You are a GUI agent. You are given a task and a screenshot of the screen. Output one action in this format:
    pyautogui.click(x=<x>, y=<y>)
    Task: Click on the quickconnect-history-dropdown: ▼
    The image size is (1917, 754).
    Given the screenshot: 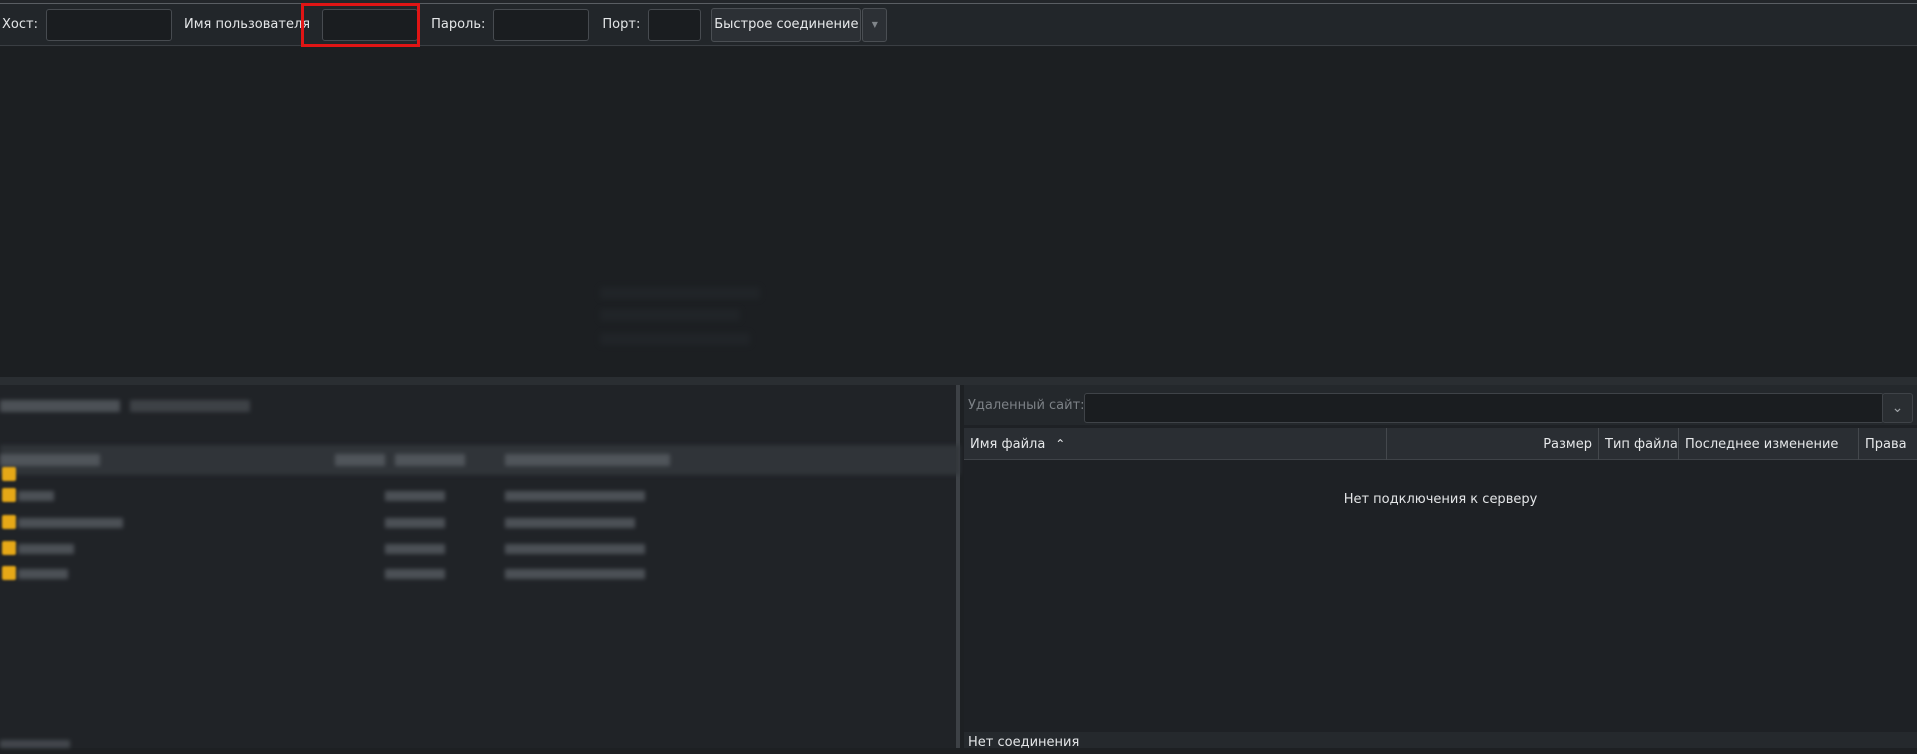 What is the action you would take?
    pyautogui.click(x=875, y=24)
    